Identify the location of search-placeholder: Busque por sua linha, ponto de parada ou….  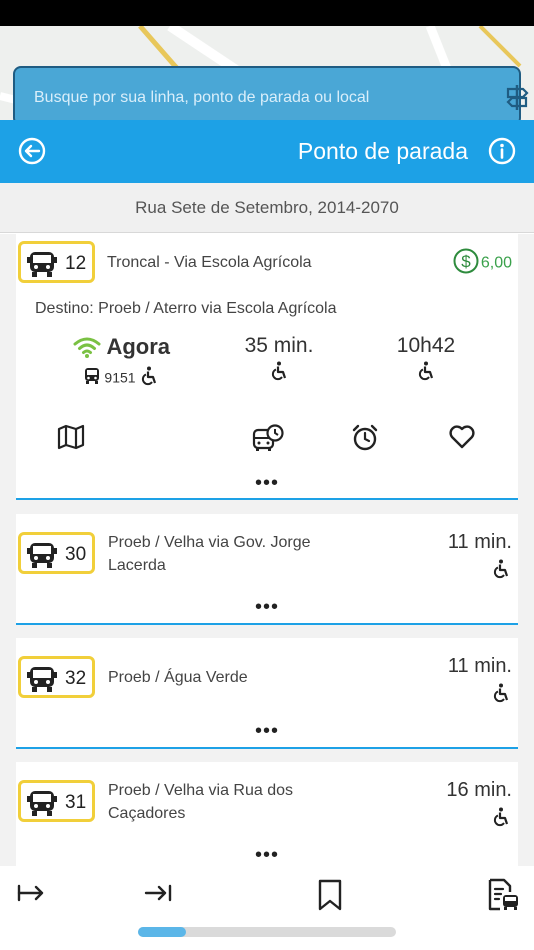
(202, 97).